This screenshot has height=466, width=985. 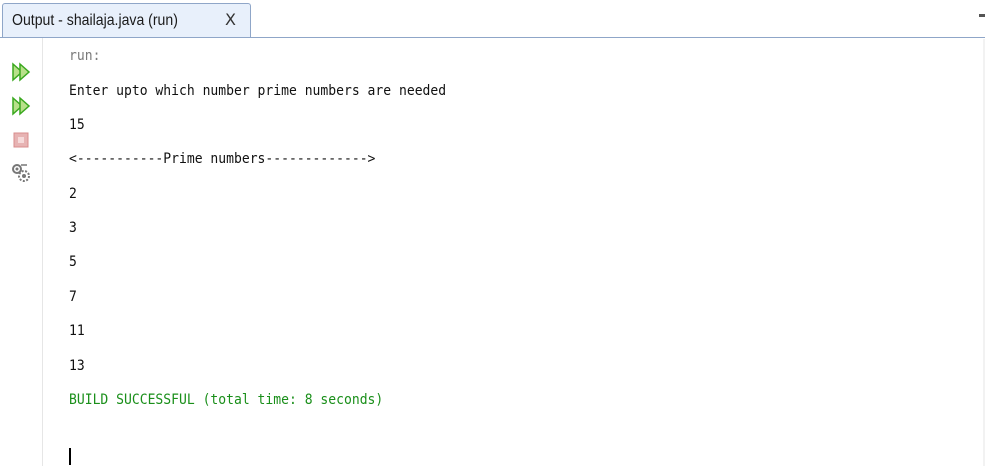 What do you see at coordinates (77, 331) in the screenshot?
I see `console-line: 11` at bounding box center [77, 331].